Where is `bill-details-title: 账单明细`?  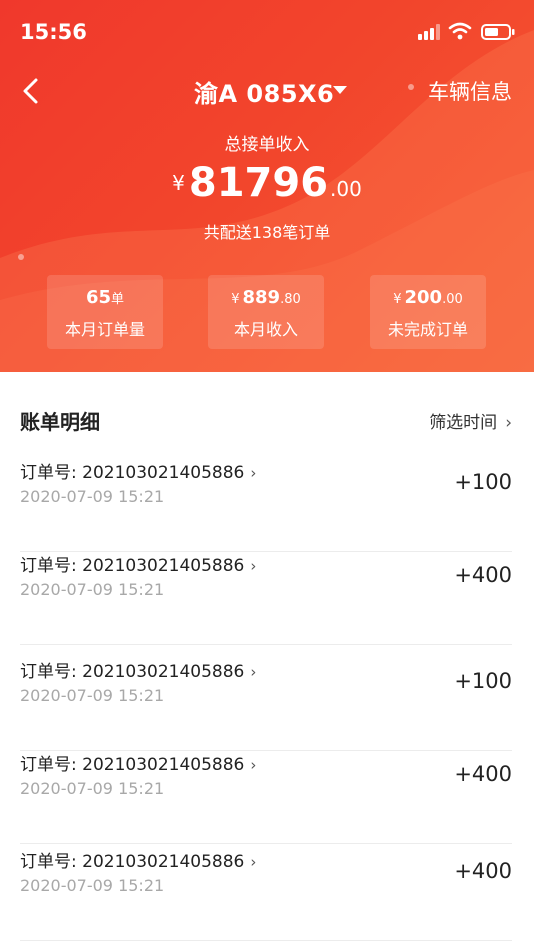 bill-details-title: 账单明细 is located at coordinates (60, 422).